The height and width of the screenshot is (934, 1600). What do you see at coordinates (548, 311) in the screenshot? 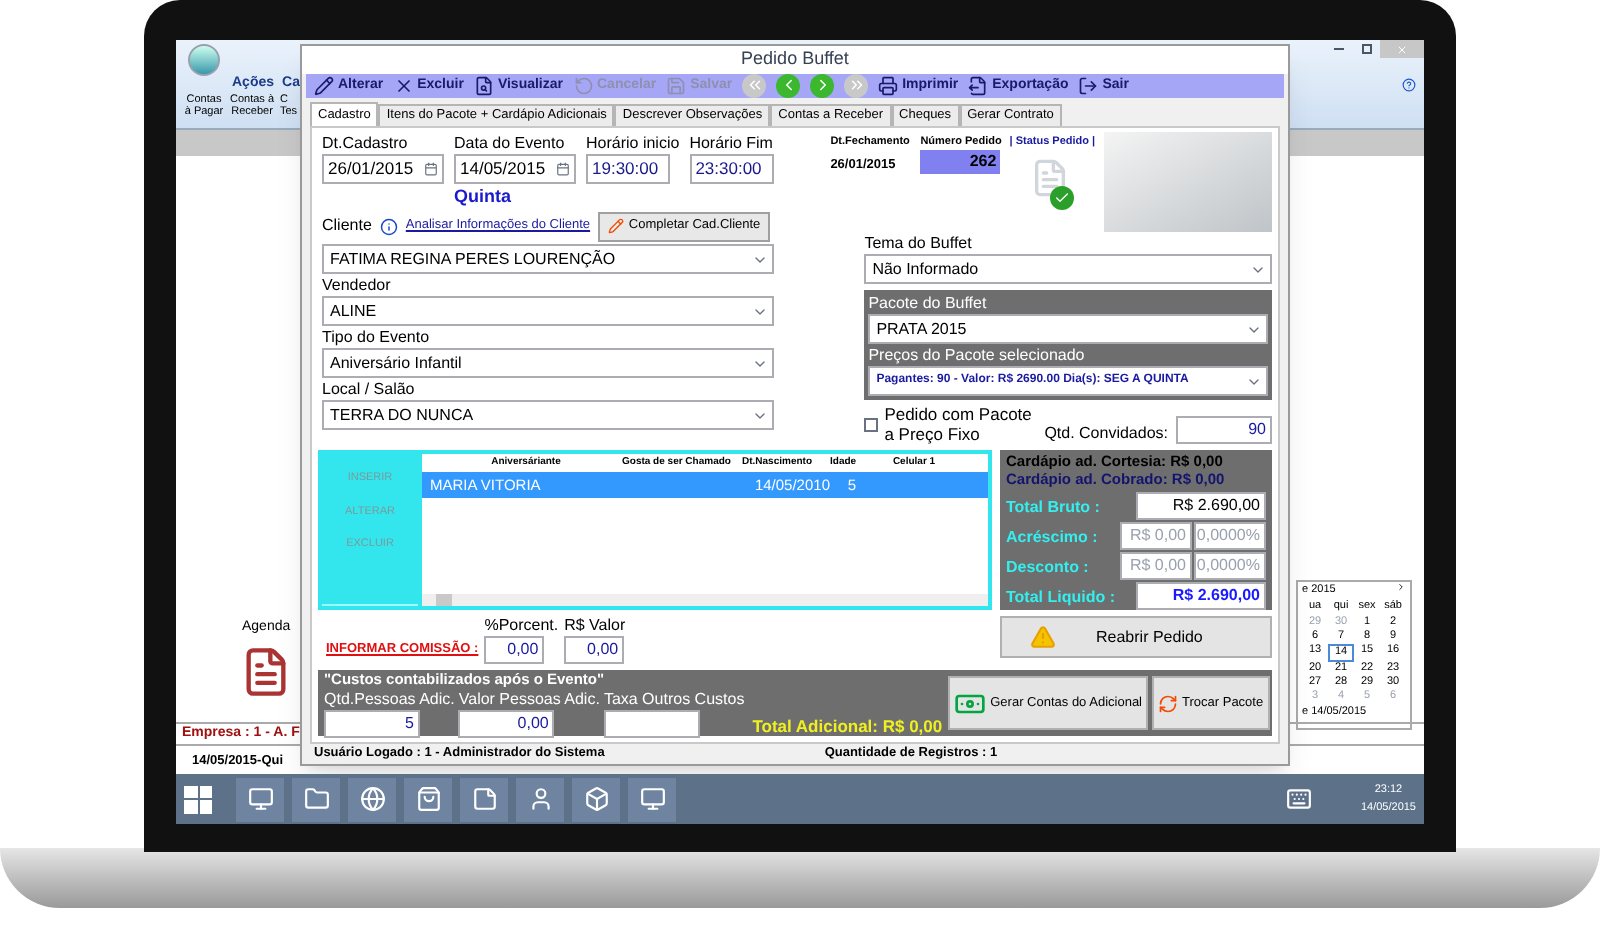
I see `dropdown-field: ALINE` at bounding box center [548, 311].